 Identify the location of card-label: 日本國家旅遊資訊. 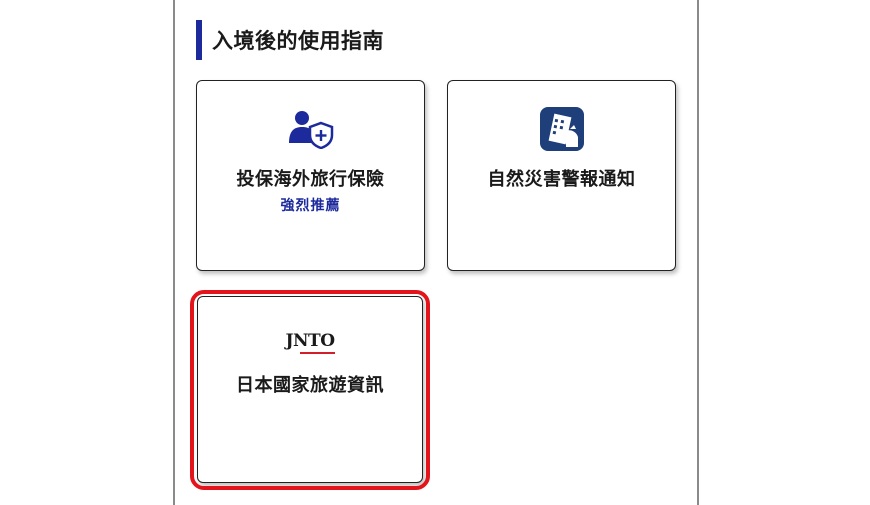
(310, 385).